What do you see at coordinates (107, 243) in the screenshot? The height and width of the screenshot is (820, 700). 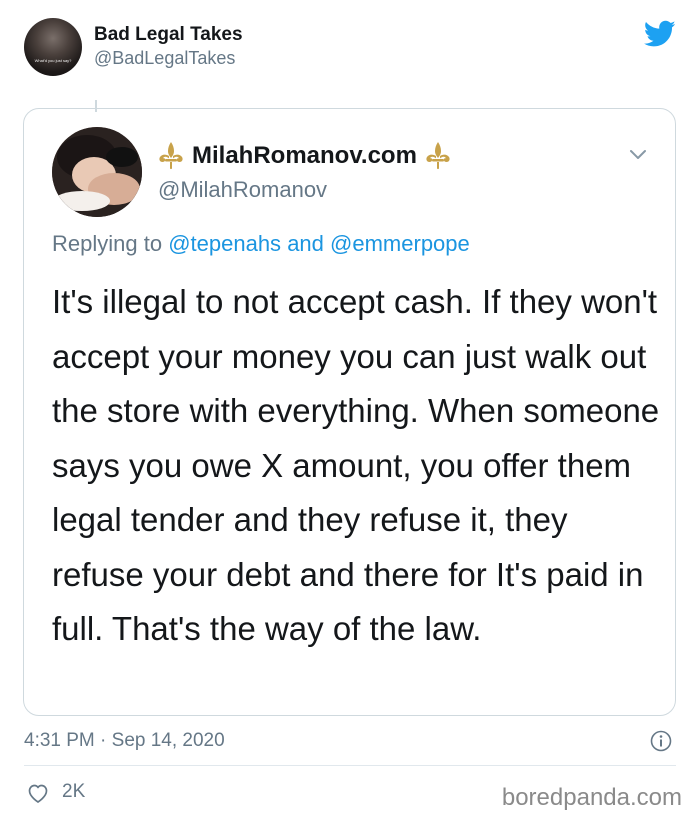 I see `reply-prefix: Replying to` at bounding box center [107, 243].